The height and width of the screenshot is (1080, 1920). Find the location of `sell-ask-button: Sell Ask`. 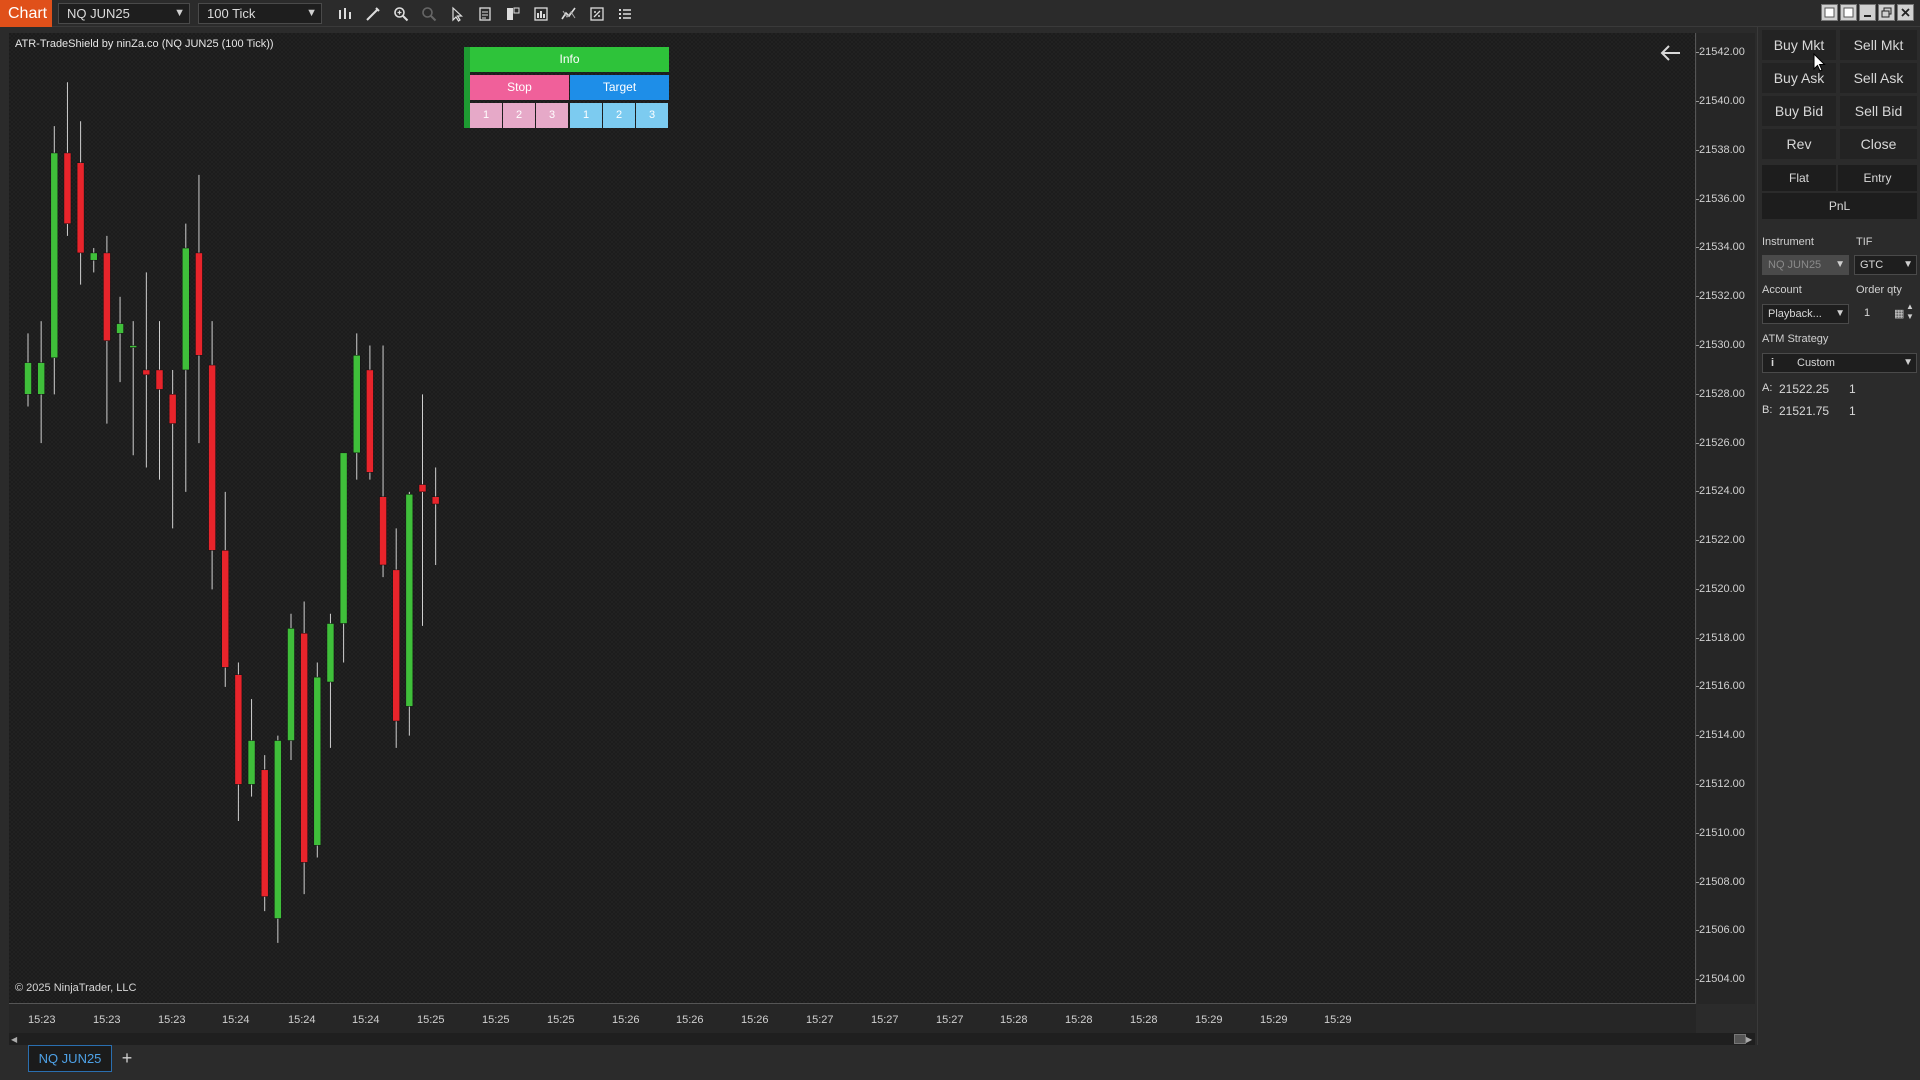

sell-ask-button: Sell Ask is located at coordinates (1878, 78).